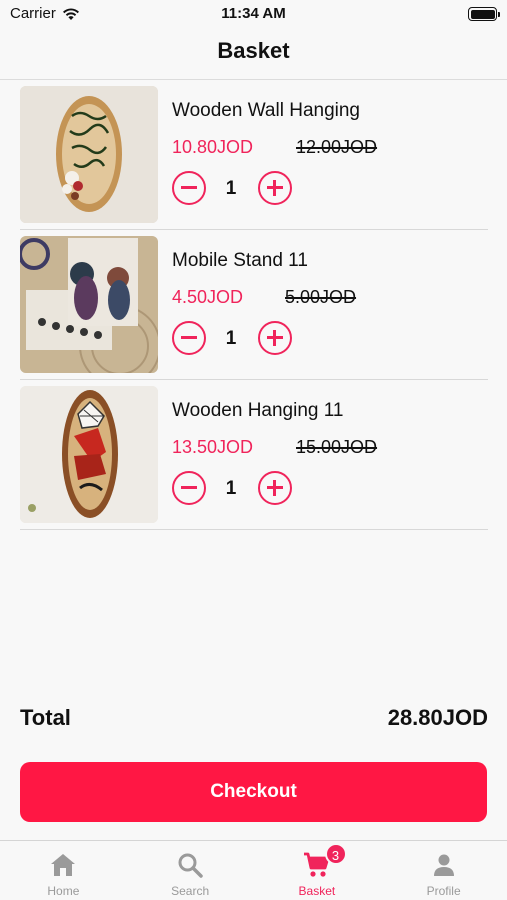  I want to click on tab-search: Search, so click(190, 870).